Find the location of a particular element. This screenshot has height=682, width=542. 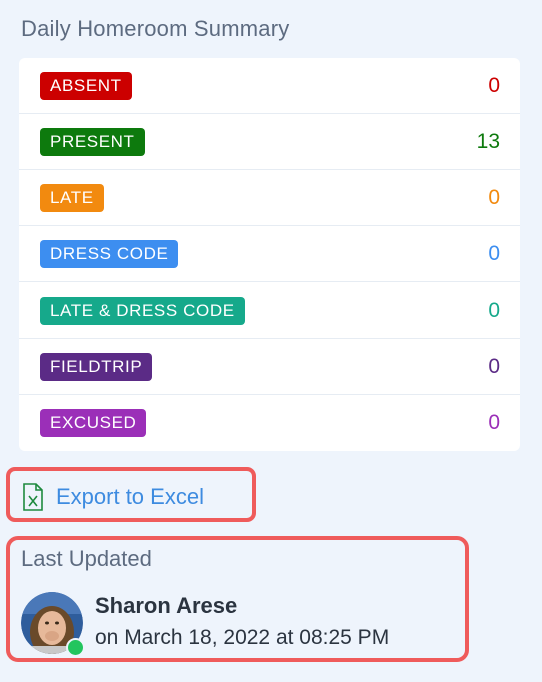

count-absent: 0 is located at coordinates (494, 85).